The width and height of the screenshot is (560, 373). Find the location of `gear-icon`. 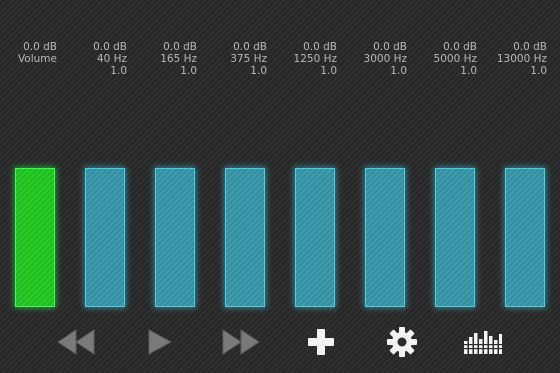

gear-icon is located at coordinates (402, 342).